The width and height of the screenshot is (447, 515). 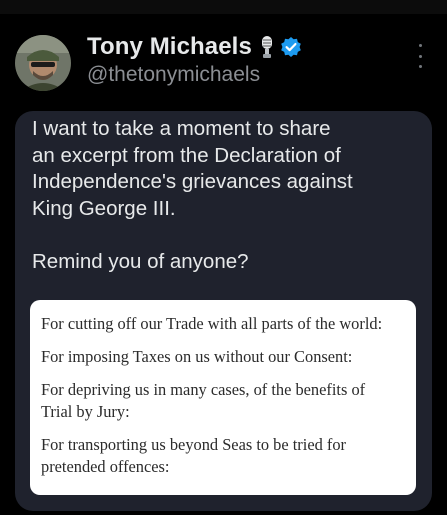 What do you see at coordinates (291, 47) in the screenshot?
I see `verified-badge-icon` at bounding box center [291, 47].